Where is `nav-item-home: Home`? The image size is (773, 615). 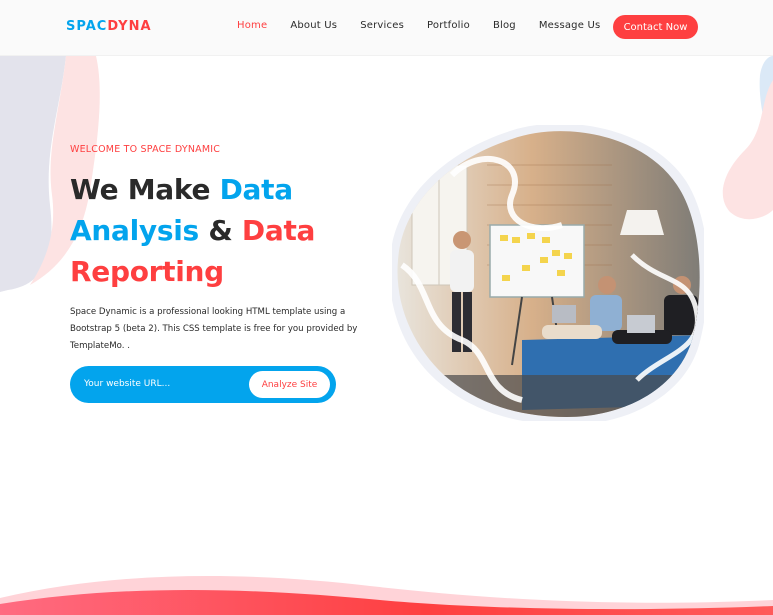 nav-item-home: Home is located at coordinates (252, 25).